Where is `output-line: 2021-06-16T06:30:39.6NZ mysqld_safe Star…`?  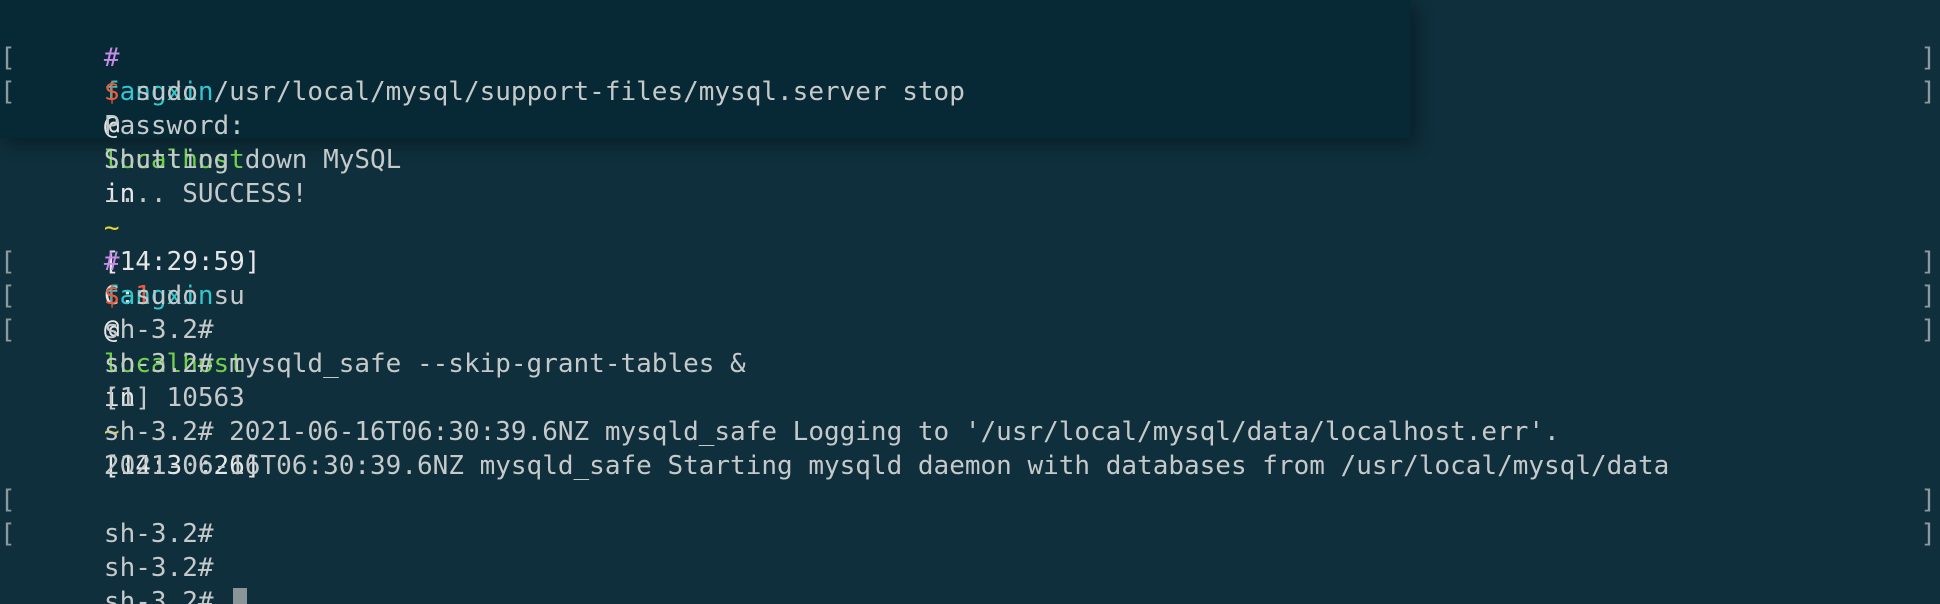
output-line: 2021-06-16T06:30:39.6NZ mysqld_safe Star… is located at coordinates (970, 448).